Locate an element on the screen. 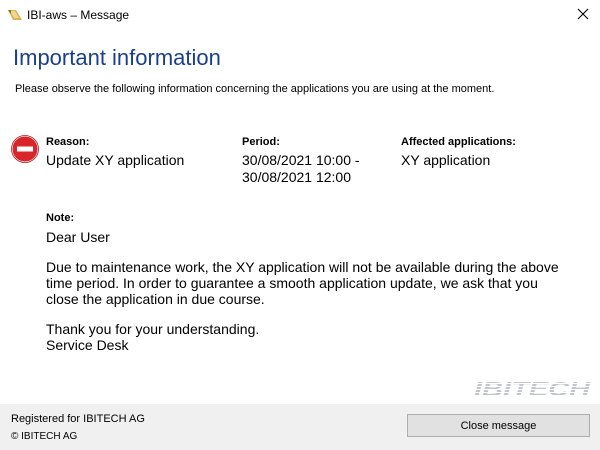 Image resolution: width=600 pixels, height=450 pixels. affected-applications-label: Affected applications: is located at coordinates (458, 142).